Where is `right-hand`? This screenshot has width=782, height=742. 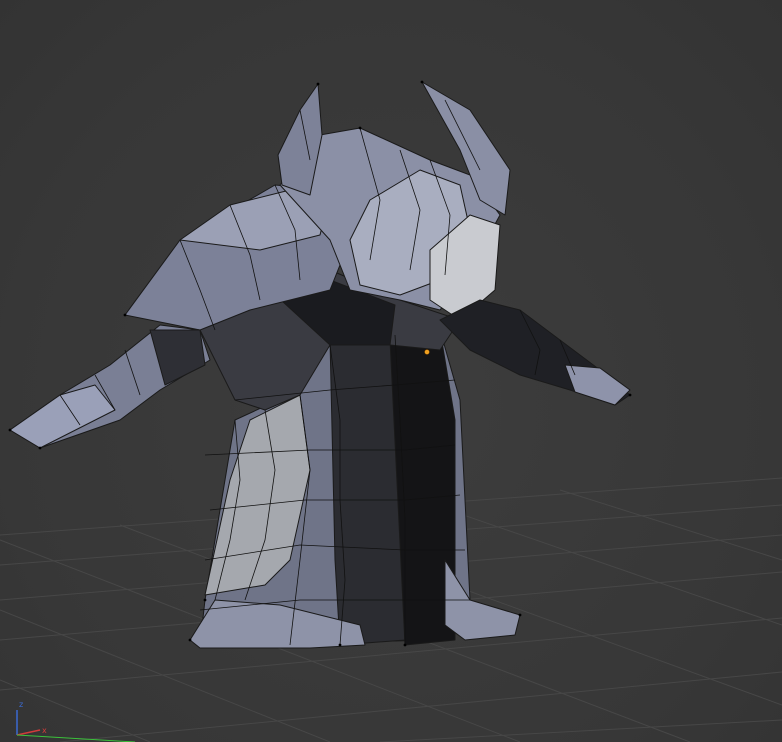 right-hand is located at coordinates (597, 385).